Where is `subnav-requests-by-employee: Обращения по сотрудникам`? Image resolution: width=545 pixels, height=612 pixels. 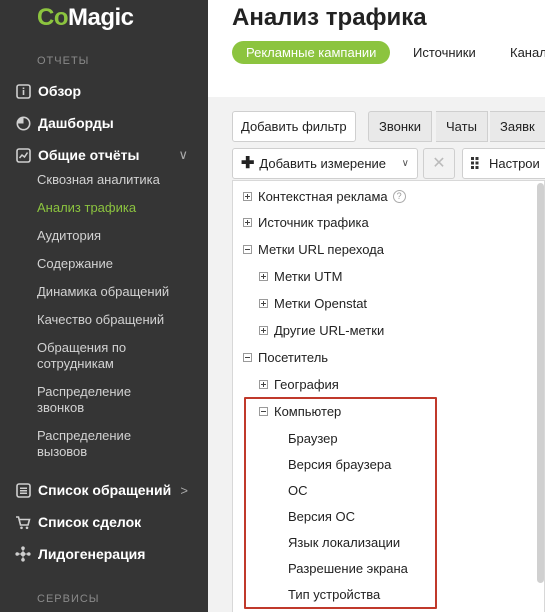
subnav-requests-by-employee: Обращения по сотрудникам is located at coordinates (92, 356).